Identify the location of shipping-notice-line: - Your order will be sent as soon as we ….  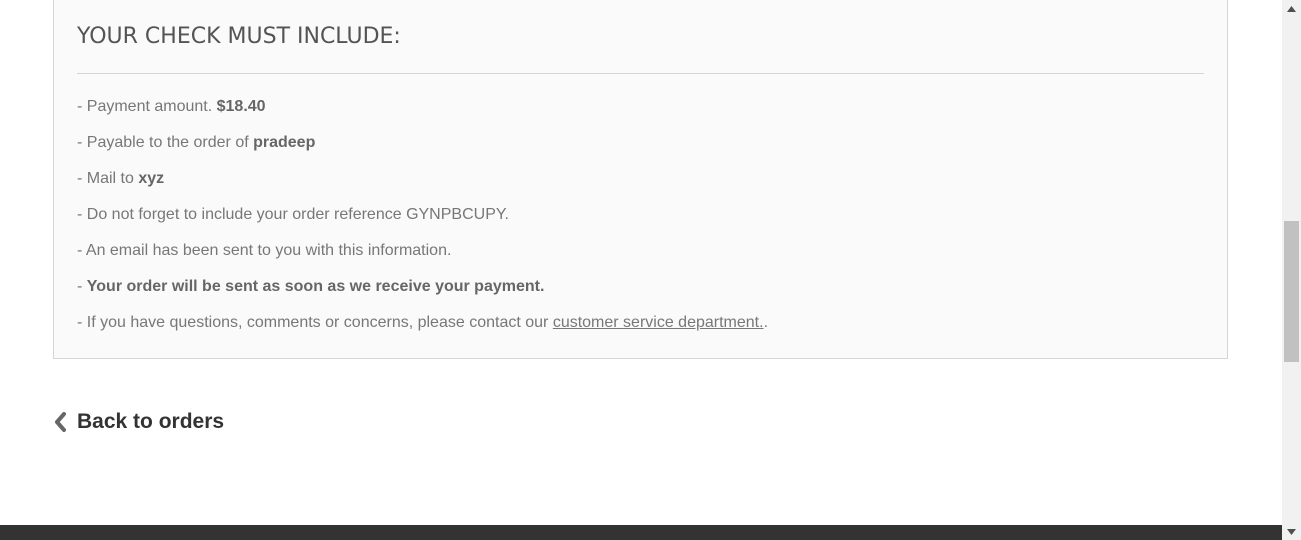
(310, 287).